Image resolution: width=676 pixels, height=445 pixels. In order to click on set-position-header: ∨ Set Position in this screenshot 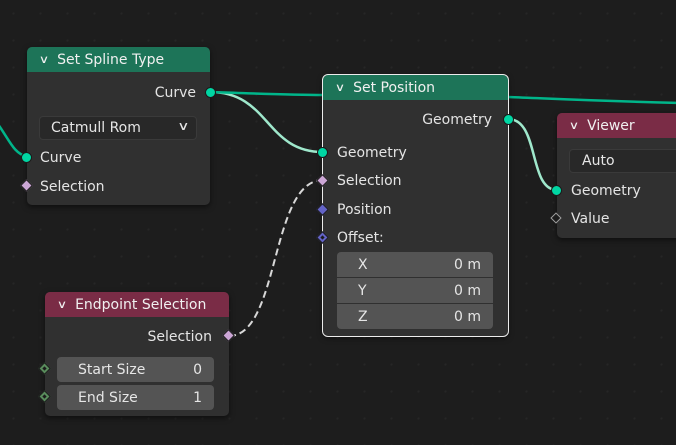, I will do `click(415, 87)`.